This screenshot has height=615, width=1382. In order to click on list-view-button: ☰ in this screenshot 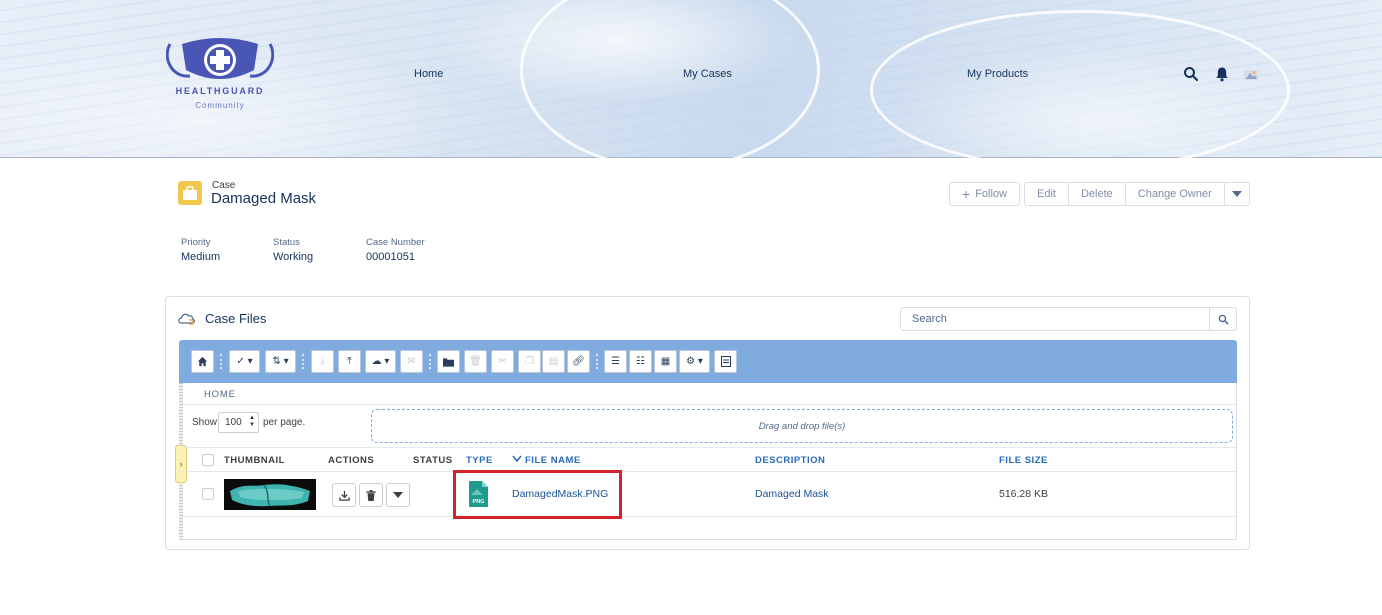, I will do `click(615, 361)`.